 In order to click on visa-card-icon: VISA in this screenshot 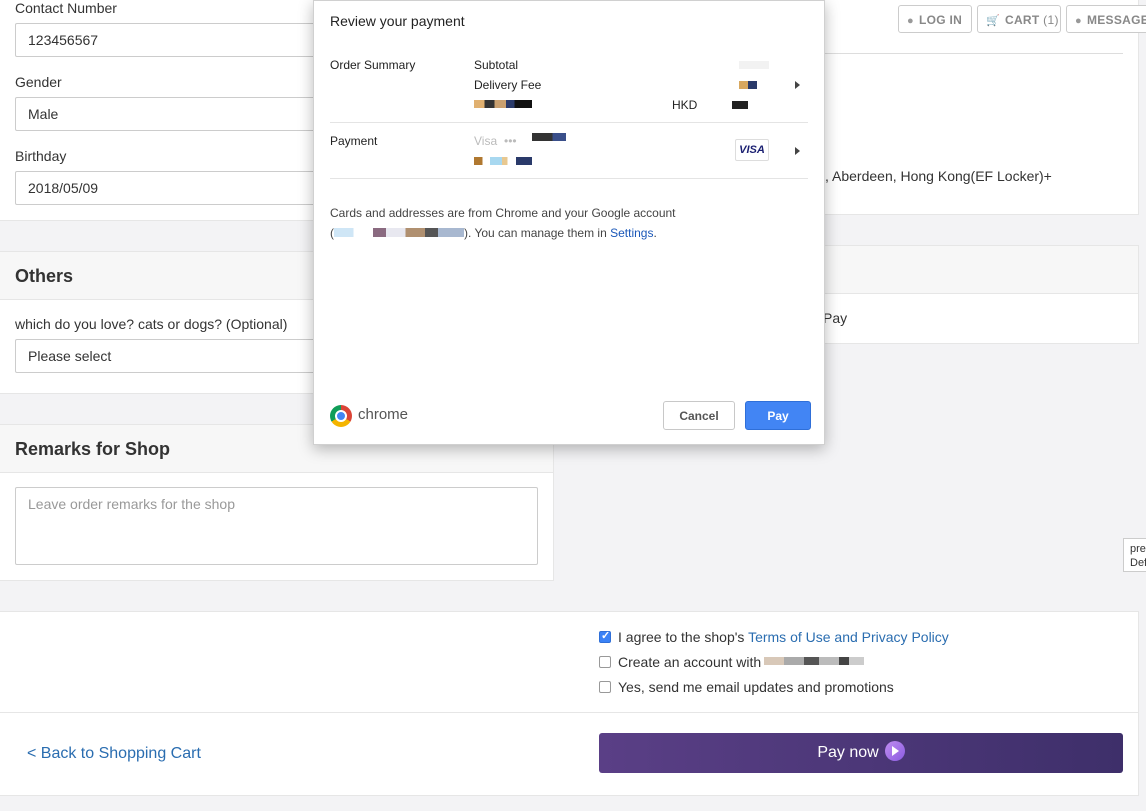, I will do `click(752, 150)`.